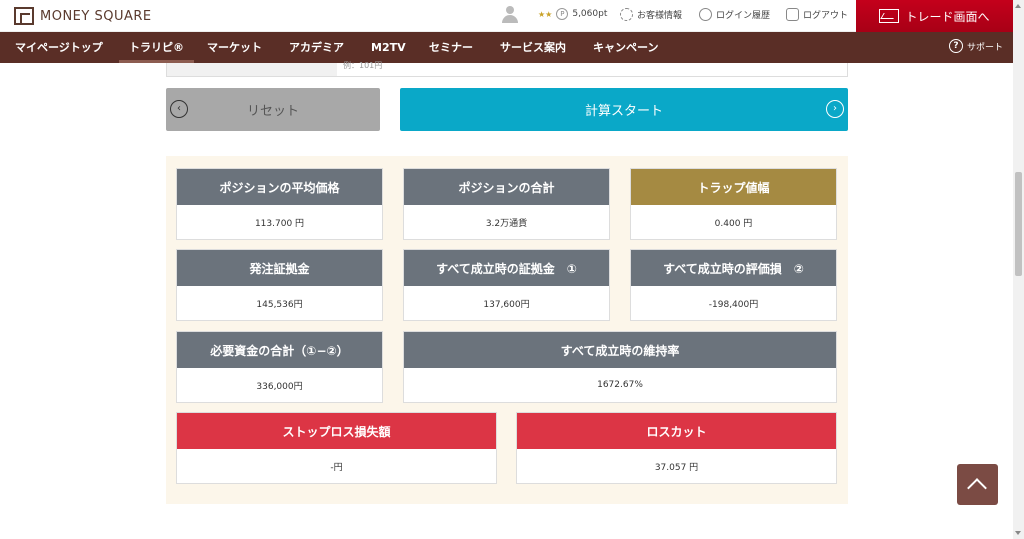 The height and width of the screenshot is (539, 1024). Describe the element at coordinates (733, 304) in the screenshot. I see `result-value: -198,400円` at that location.